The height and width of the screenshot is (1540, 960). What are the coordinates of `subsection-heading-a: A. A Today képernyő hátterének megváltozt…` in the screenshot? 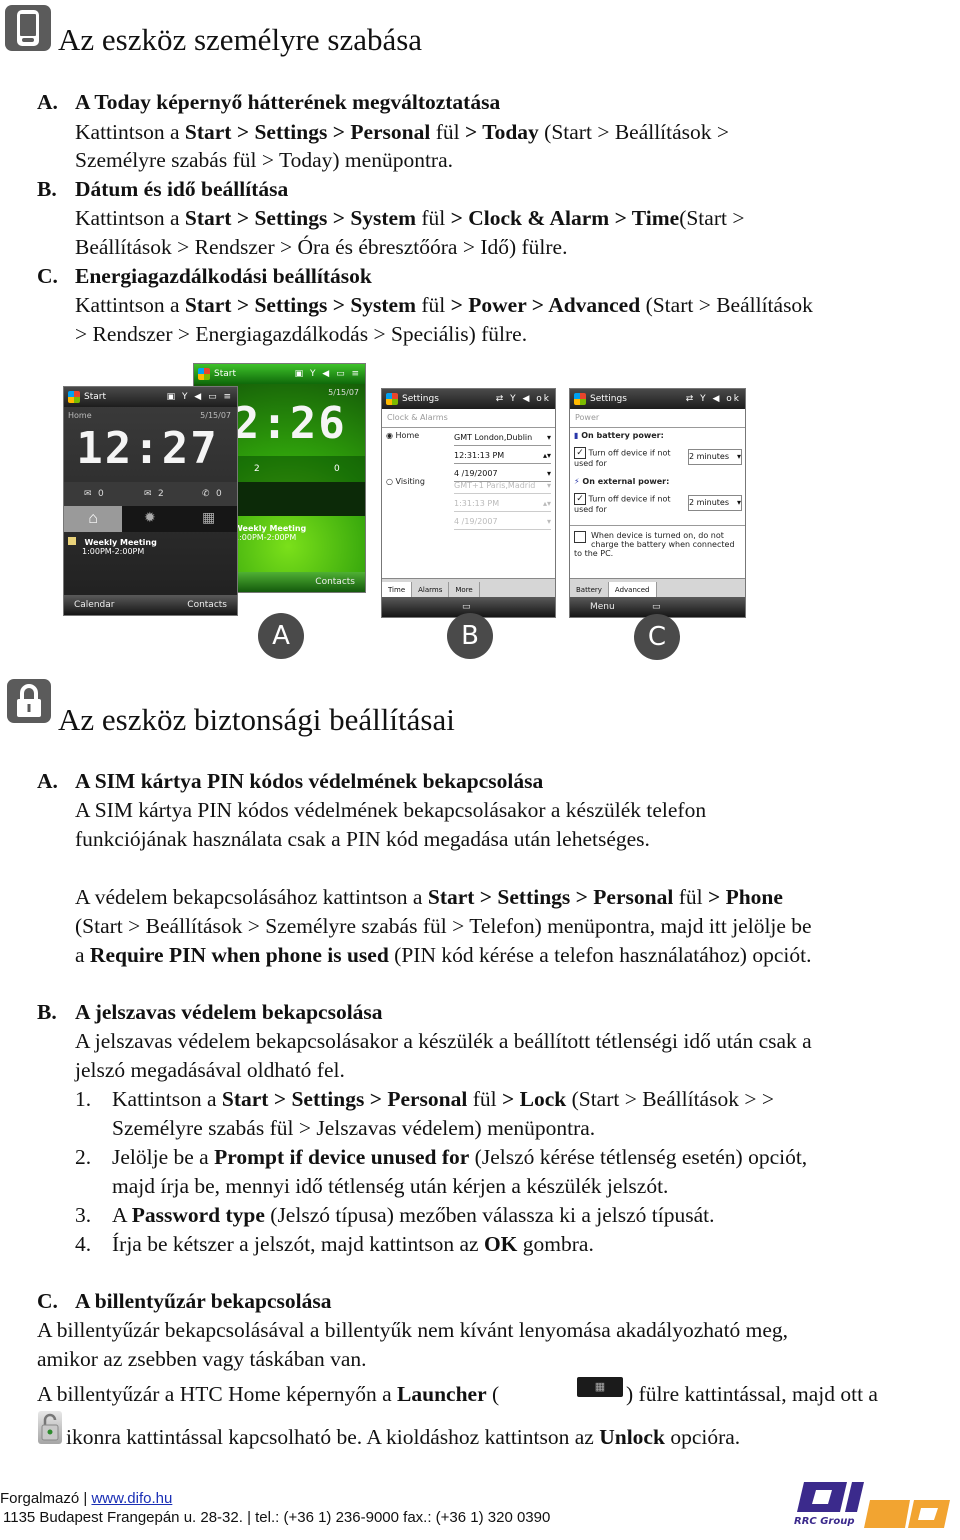 It's located at (268, 102).